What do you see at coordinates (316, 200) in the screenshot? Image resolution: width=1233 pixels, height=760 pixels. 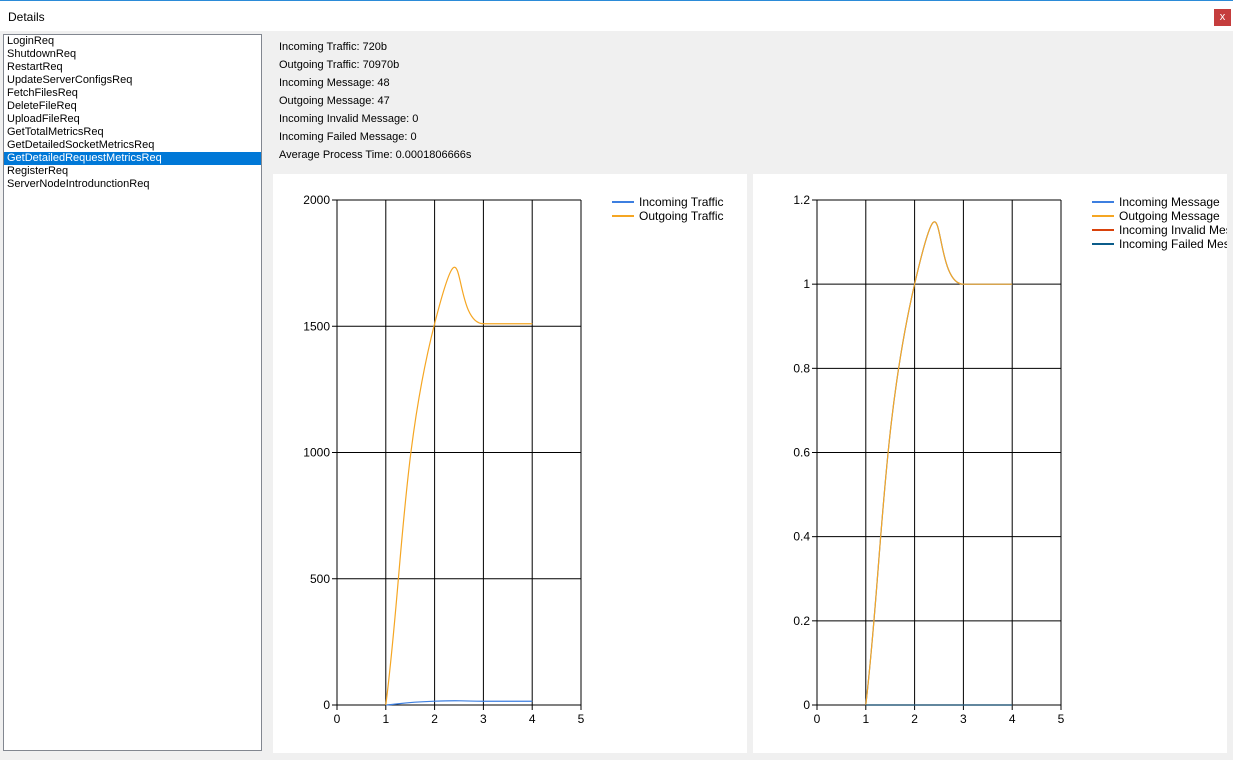 I see `y-tick-label: 2000` at bounding box center [316, 200].